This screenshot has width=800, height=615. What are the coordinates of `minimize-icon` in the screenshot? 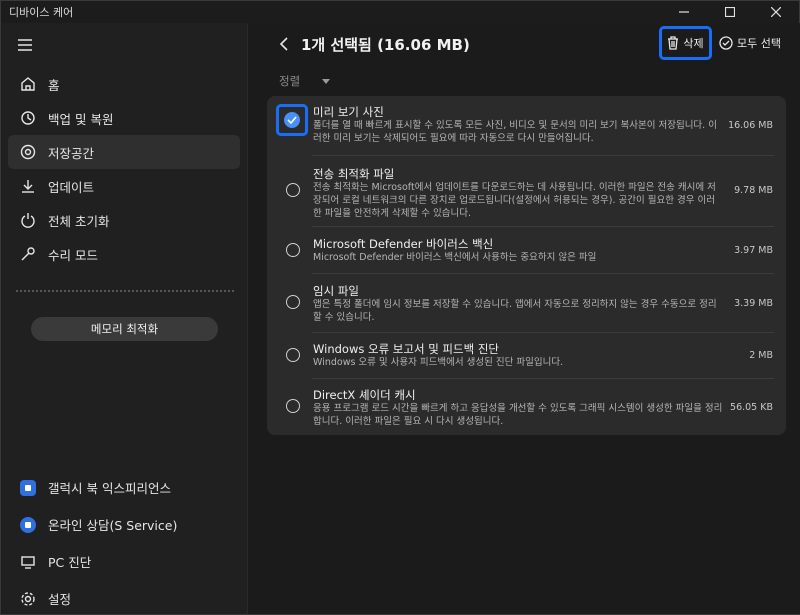 It's located at (684, 12).